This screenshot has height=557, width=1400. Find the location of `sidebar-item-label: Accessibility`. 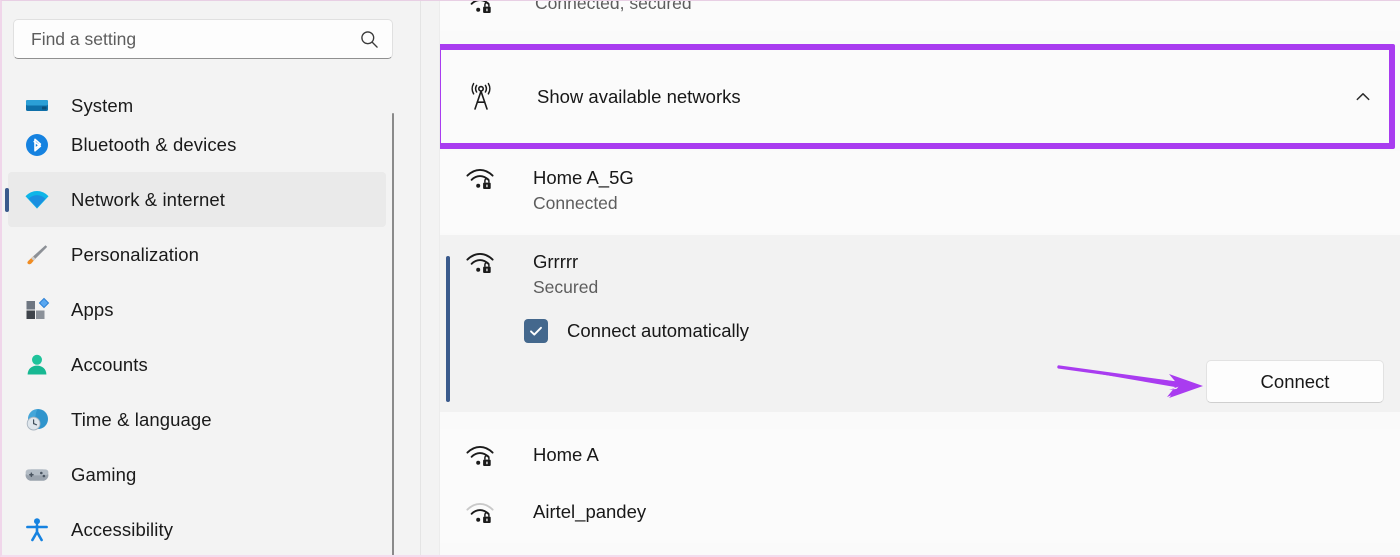

sidebar-item-label: Accessibility is located at coordinates (122, 529).